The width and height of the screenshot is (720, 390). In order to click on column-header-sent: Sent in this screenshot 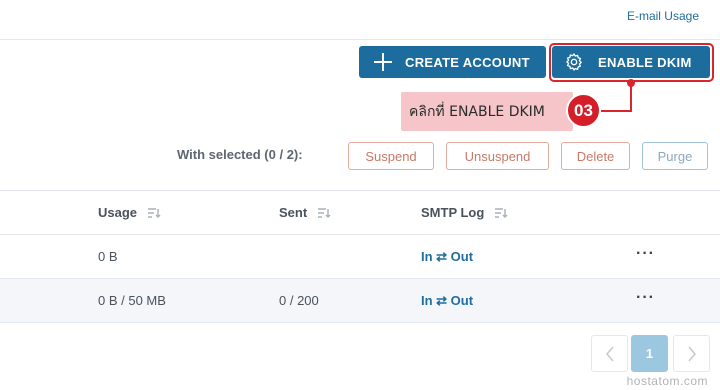, I will do `click(305, 212)`.